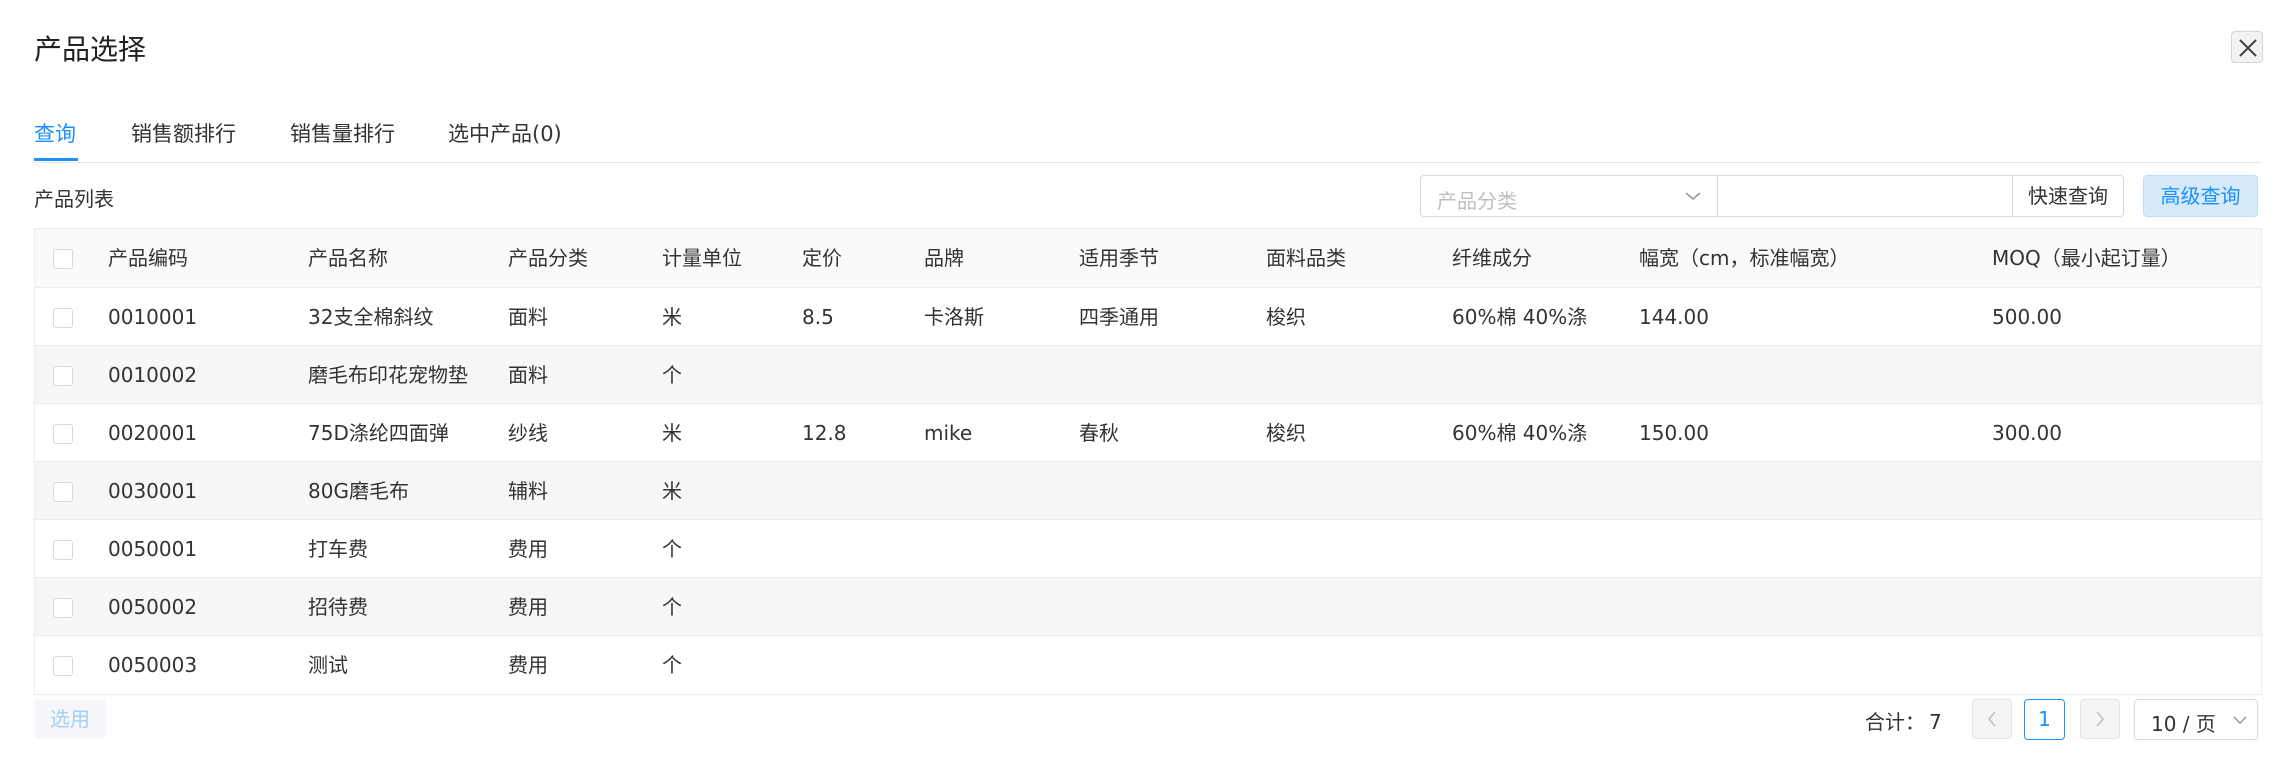 This screenshot has width=2289, height=765. Describe the element at coordinates (1148, 665) in the screenshot. I see `table-row: 0050003 测试 费用 个` at that location.